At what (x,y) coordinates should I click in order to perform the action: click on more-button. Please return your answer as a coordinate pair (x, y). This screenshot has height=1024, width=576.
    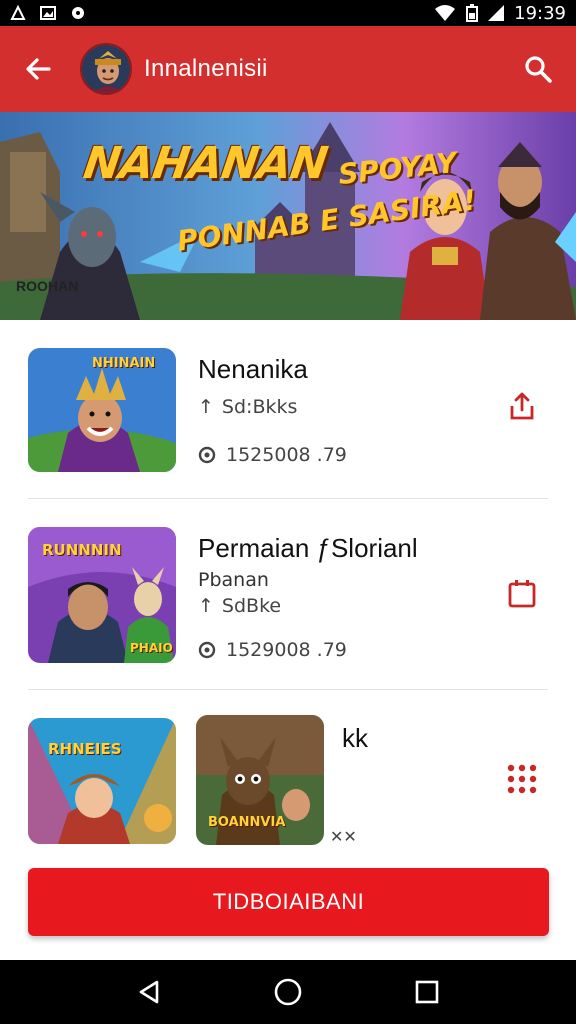
    Looking at the image, I should click on (522, 779).